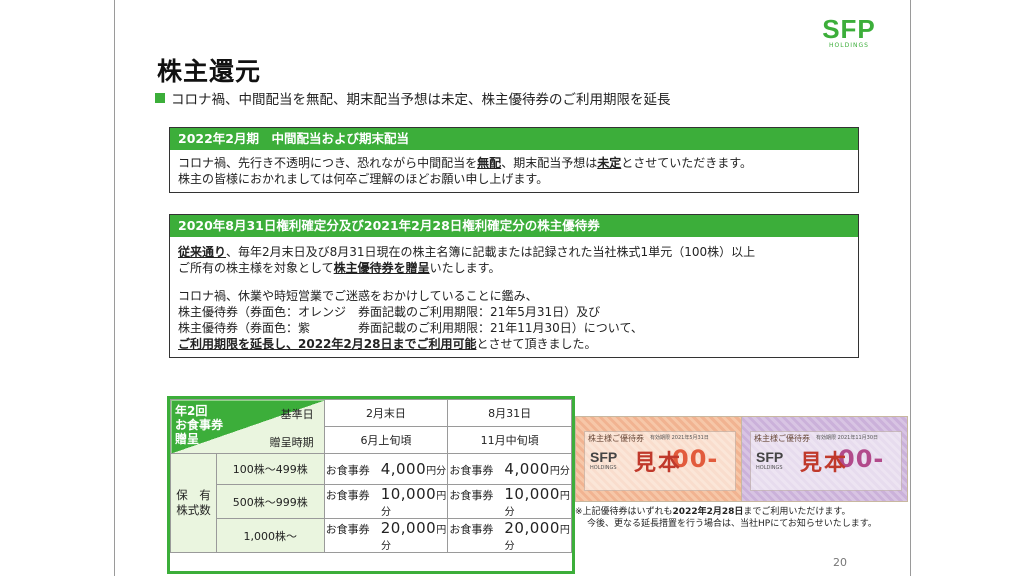 The image size is (1024, 576). I want to click on benefit-line-6: ご利用期限を延長し、2022年2月28日までご利用可能とさせて頂きました。, so click(514, 344).